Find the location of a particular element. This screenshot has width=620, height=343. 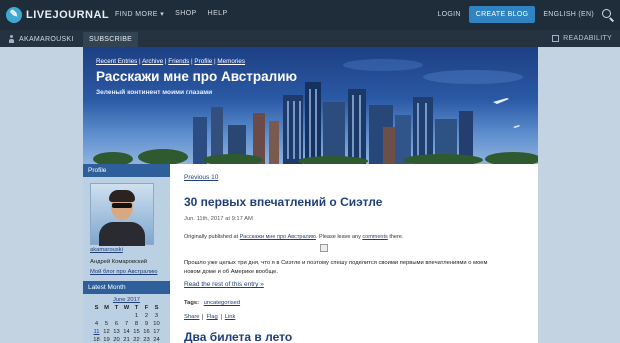

calendar-day: 15 is located at coordinates (136, 332).